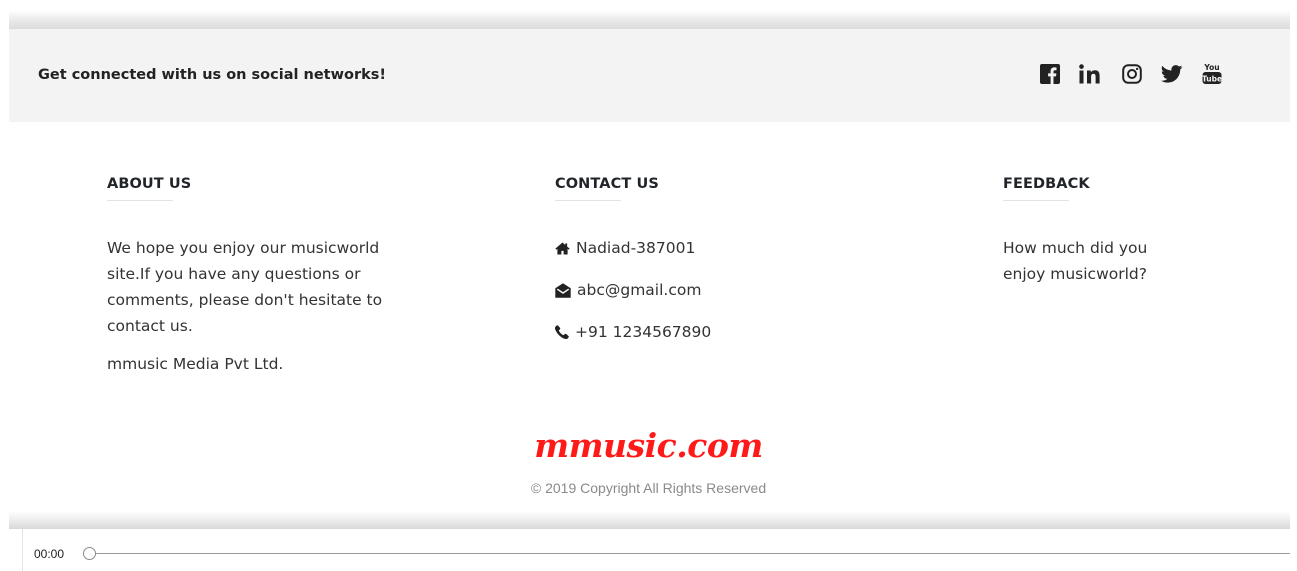  What do you see at coordinates (1050, 74) in the screenshot?
I see `facebook-icon` at bounding box center [1050, 74].